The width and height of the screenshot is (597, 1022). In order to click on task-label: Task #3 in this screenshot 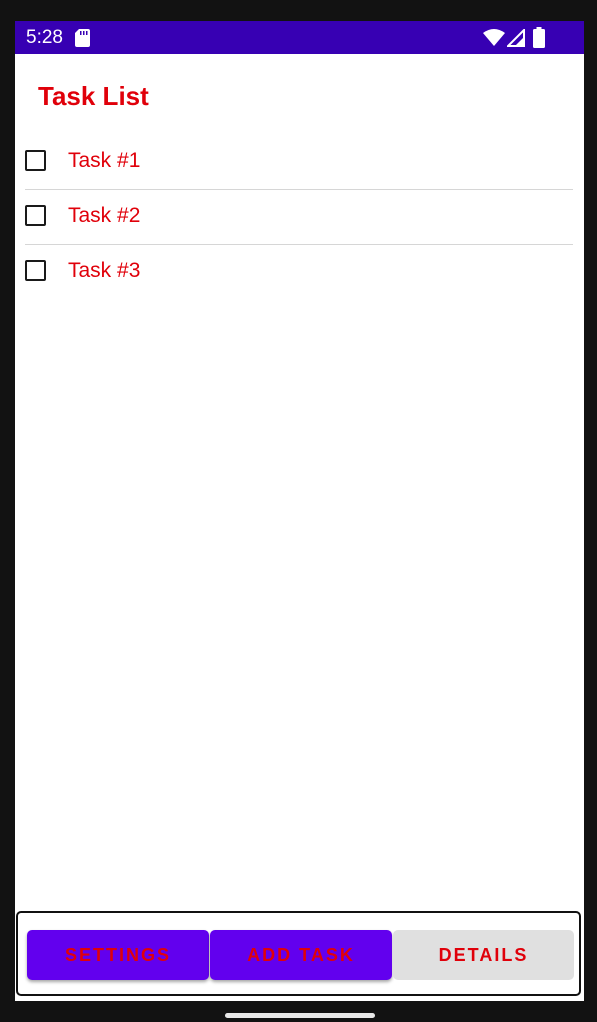, I will do `click(104, 271)`.